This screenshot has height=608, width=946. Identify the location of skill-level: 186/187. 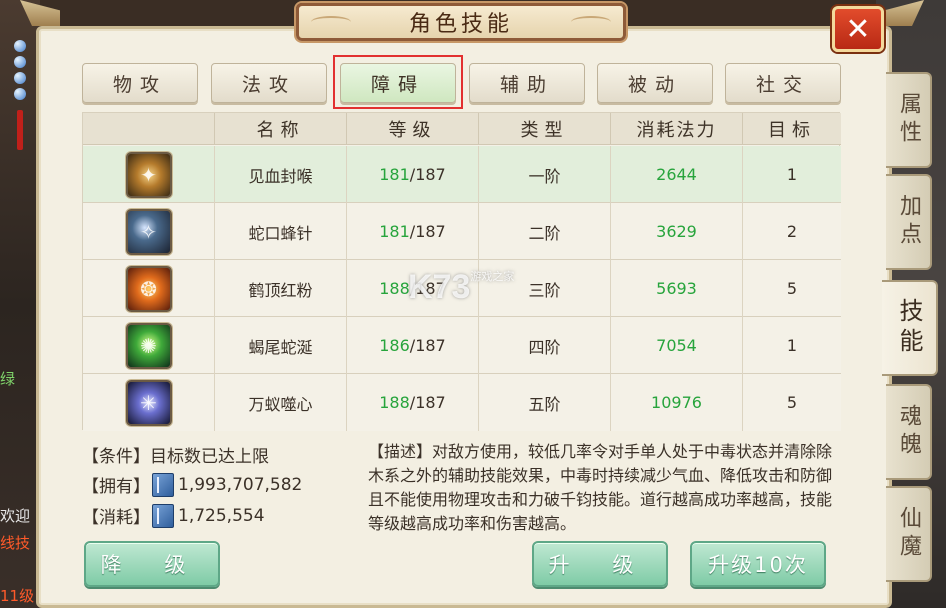
(413, 345).